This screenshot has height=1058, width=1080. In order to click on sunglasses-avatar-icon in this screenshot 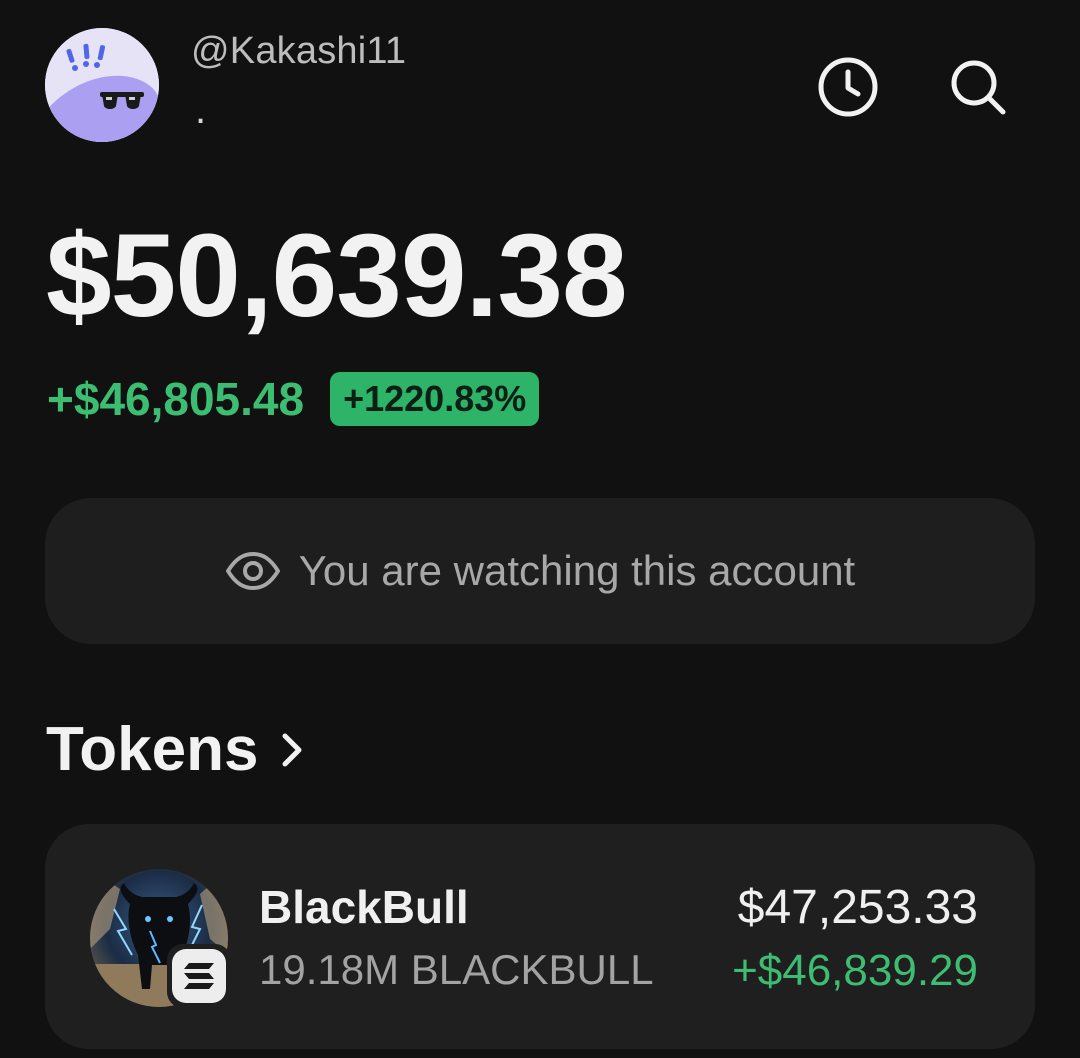, I will do `click(102, 85)`.